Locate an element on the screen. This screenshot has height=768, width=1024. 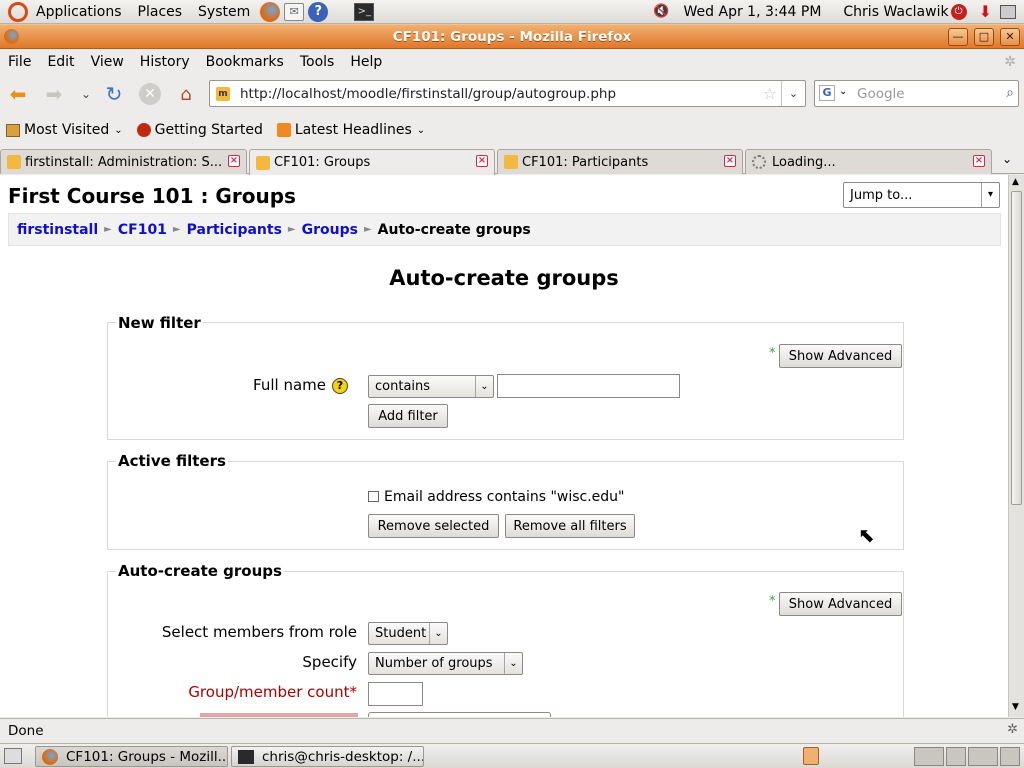
show-advanced-button-autocreate: Show Advanced is located at coordinates (840, 604).